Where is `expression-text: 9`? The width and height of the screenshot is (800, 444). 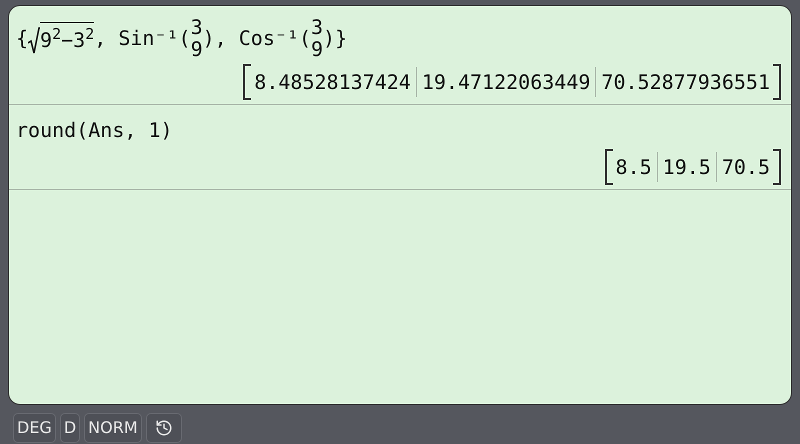
expression-text: 9 is located at coordinates (46, 40).